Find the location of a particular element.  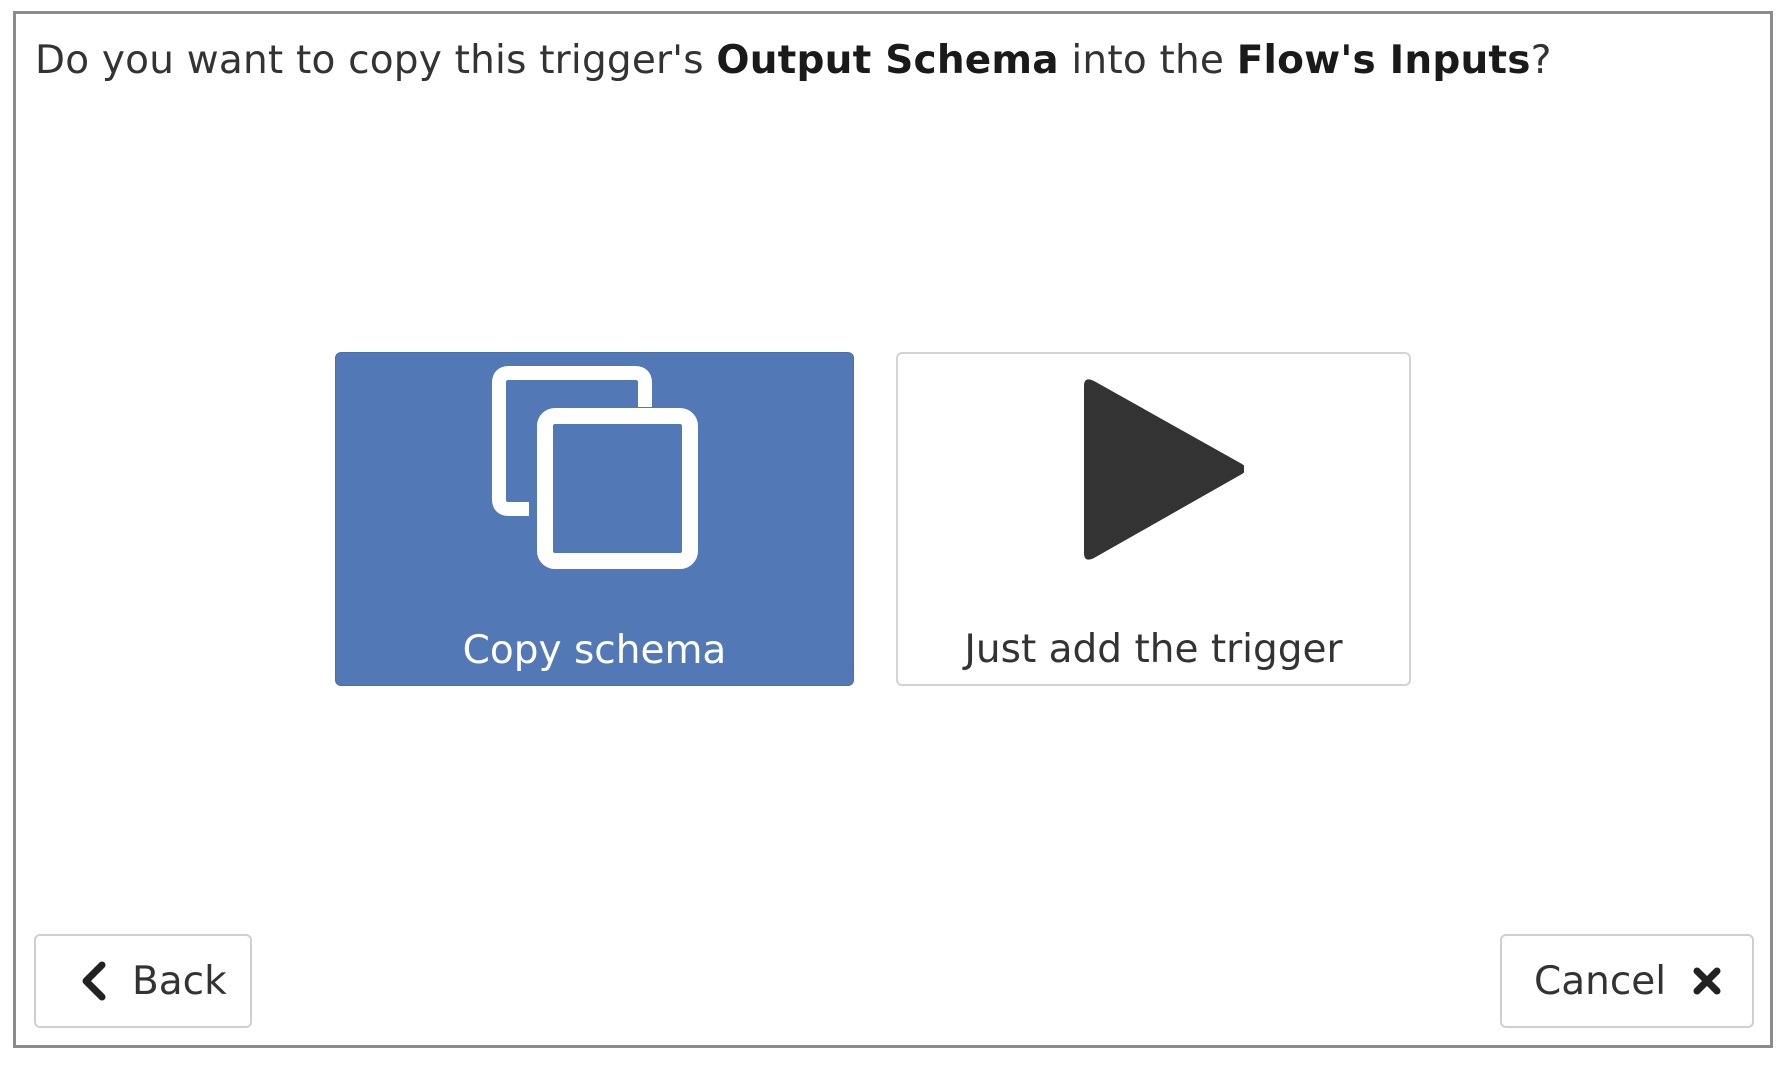

copy-schema-button: Copy schema is located at coordinates (594, 519).